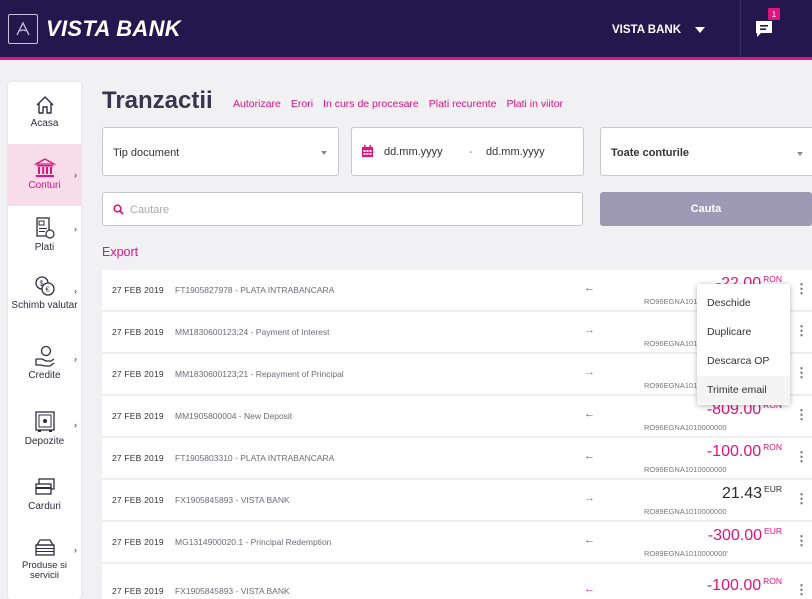 The image size is (812, 599). I want to click on sidebar-item-label: Carduri, so click(44, 506).